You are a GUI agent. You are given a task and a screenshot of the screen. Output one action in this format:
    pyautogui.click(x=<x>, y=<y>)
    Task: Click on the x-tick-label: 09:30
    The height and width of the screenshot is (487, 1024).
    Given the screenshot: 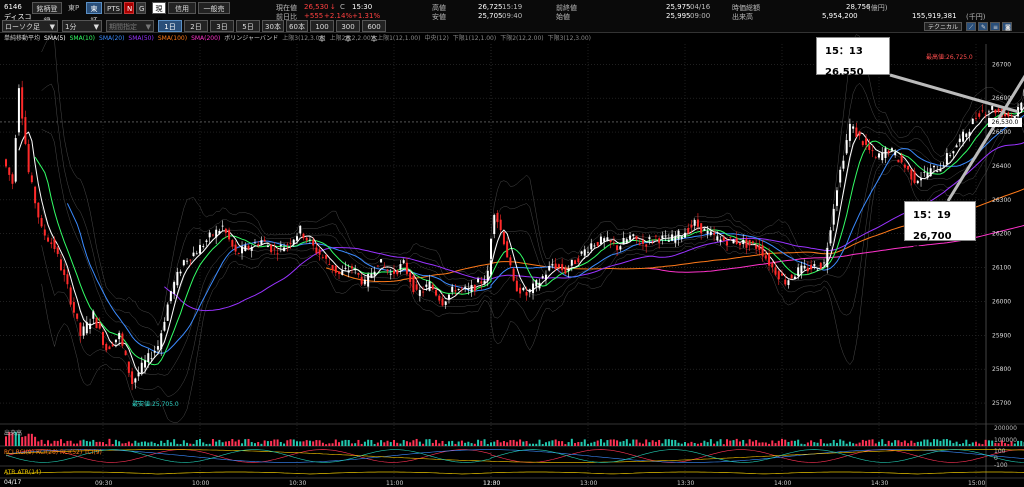 What is the action you would take?
    pyautogui.click(x=103, y=483)
    